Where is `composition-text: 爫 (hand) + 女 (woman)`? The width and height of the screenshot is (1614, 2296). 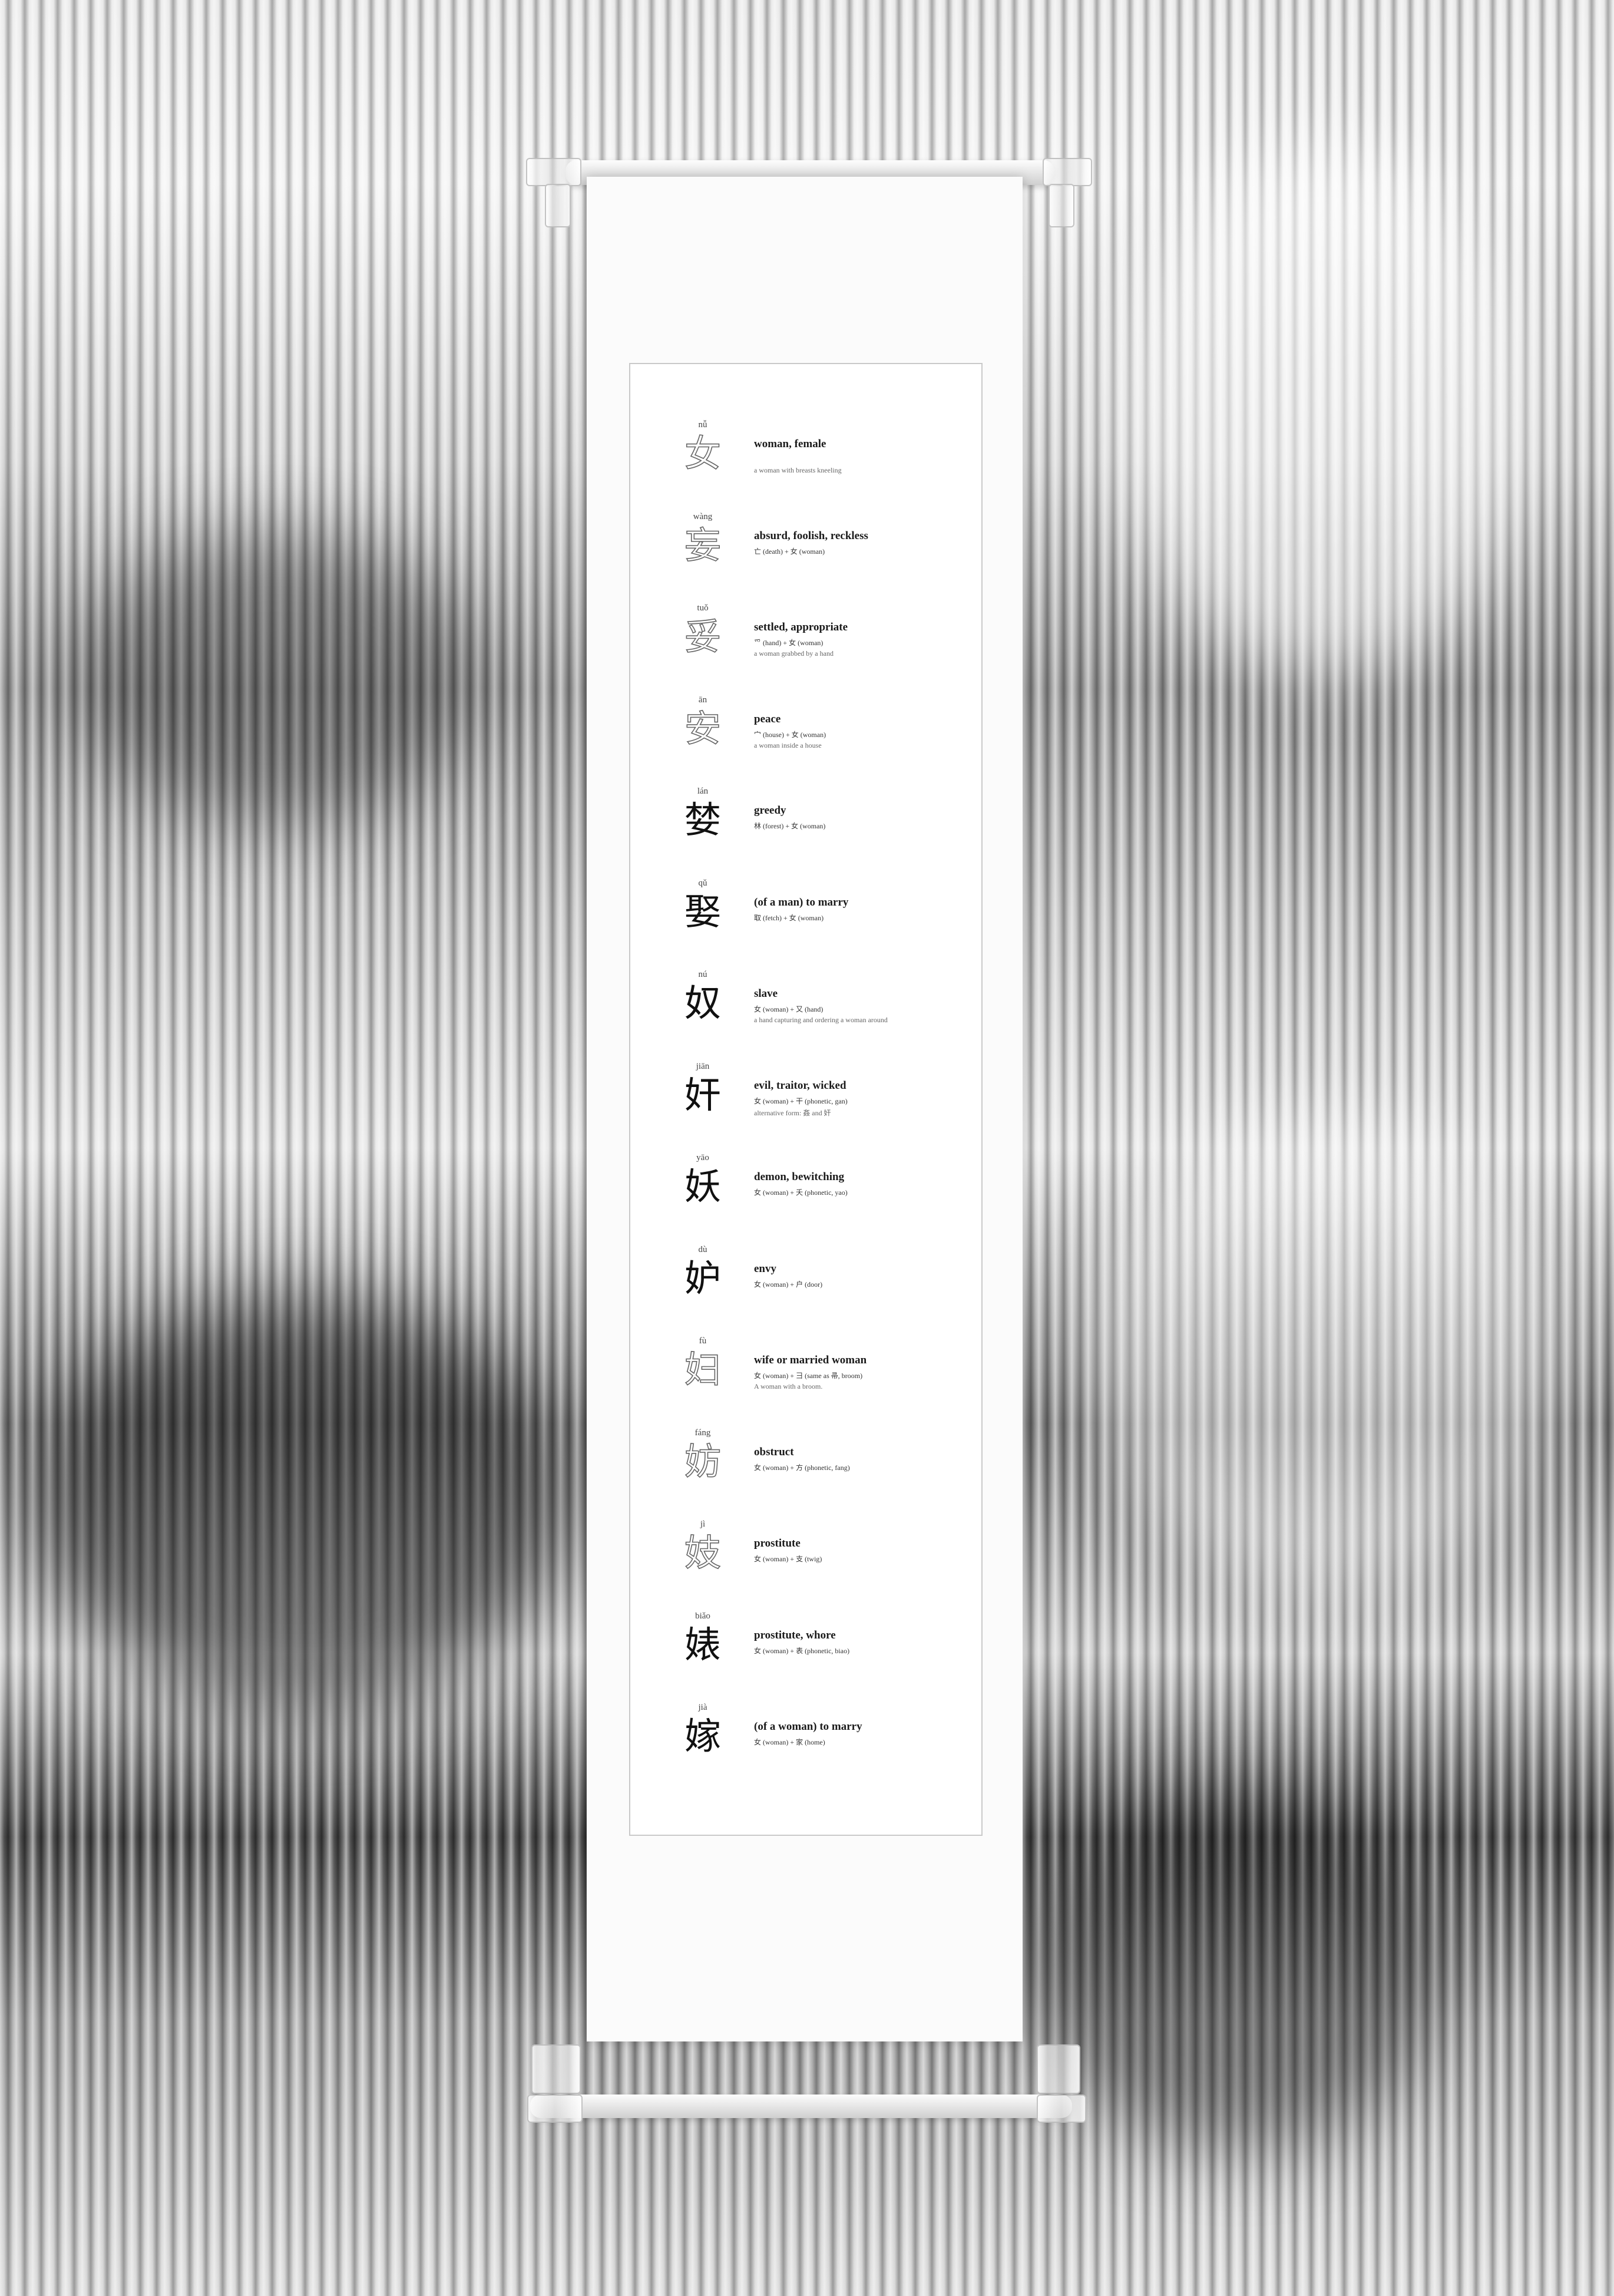 composition-text: 爫 (hand) + 女 (woman) is located at coordinates (788, 643).